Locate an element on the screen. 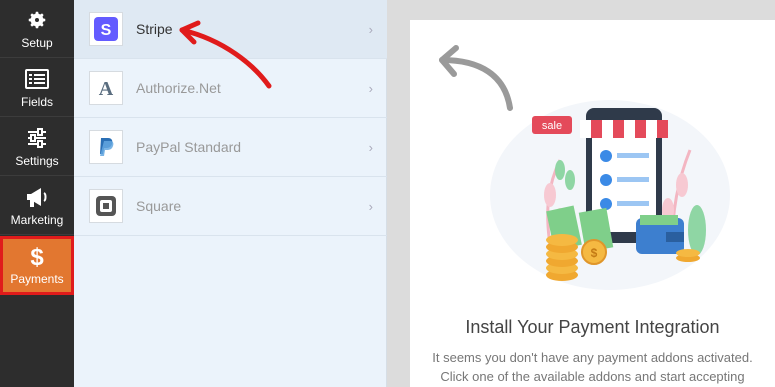 The image size is (775, 387). addon-name: Stripe is located at coordinates (154, 29).